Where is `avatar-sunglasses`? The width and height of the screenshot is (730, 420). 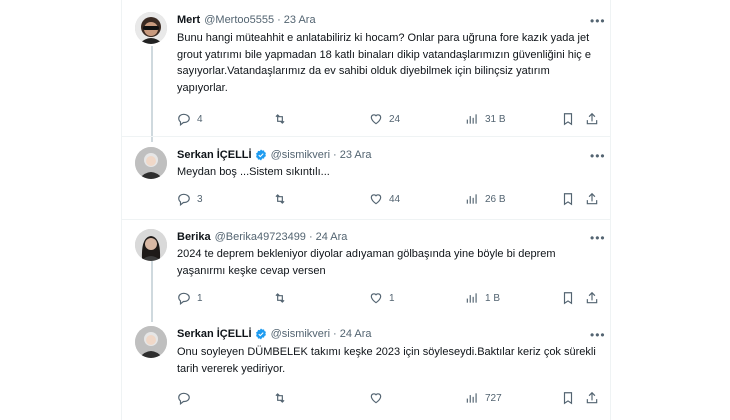
avatar-sunglasses is located at coordinates (151, 28).